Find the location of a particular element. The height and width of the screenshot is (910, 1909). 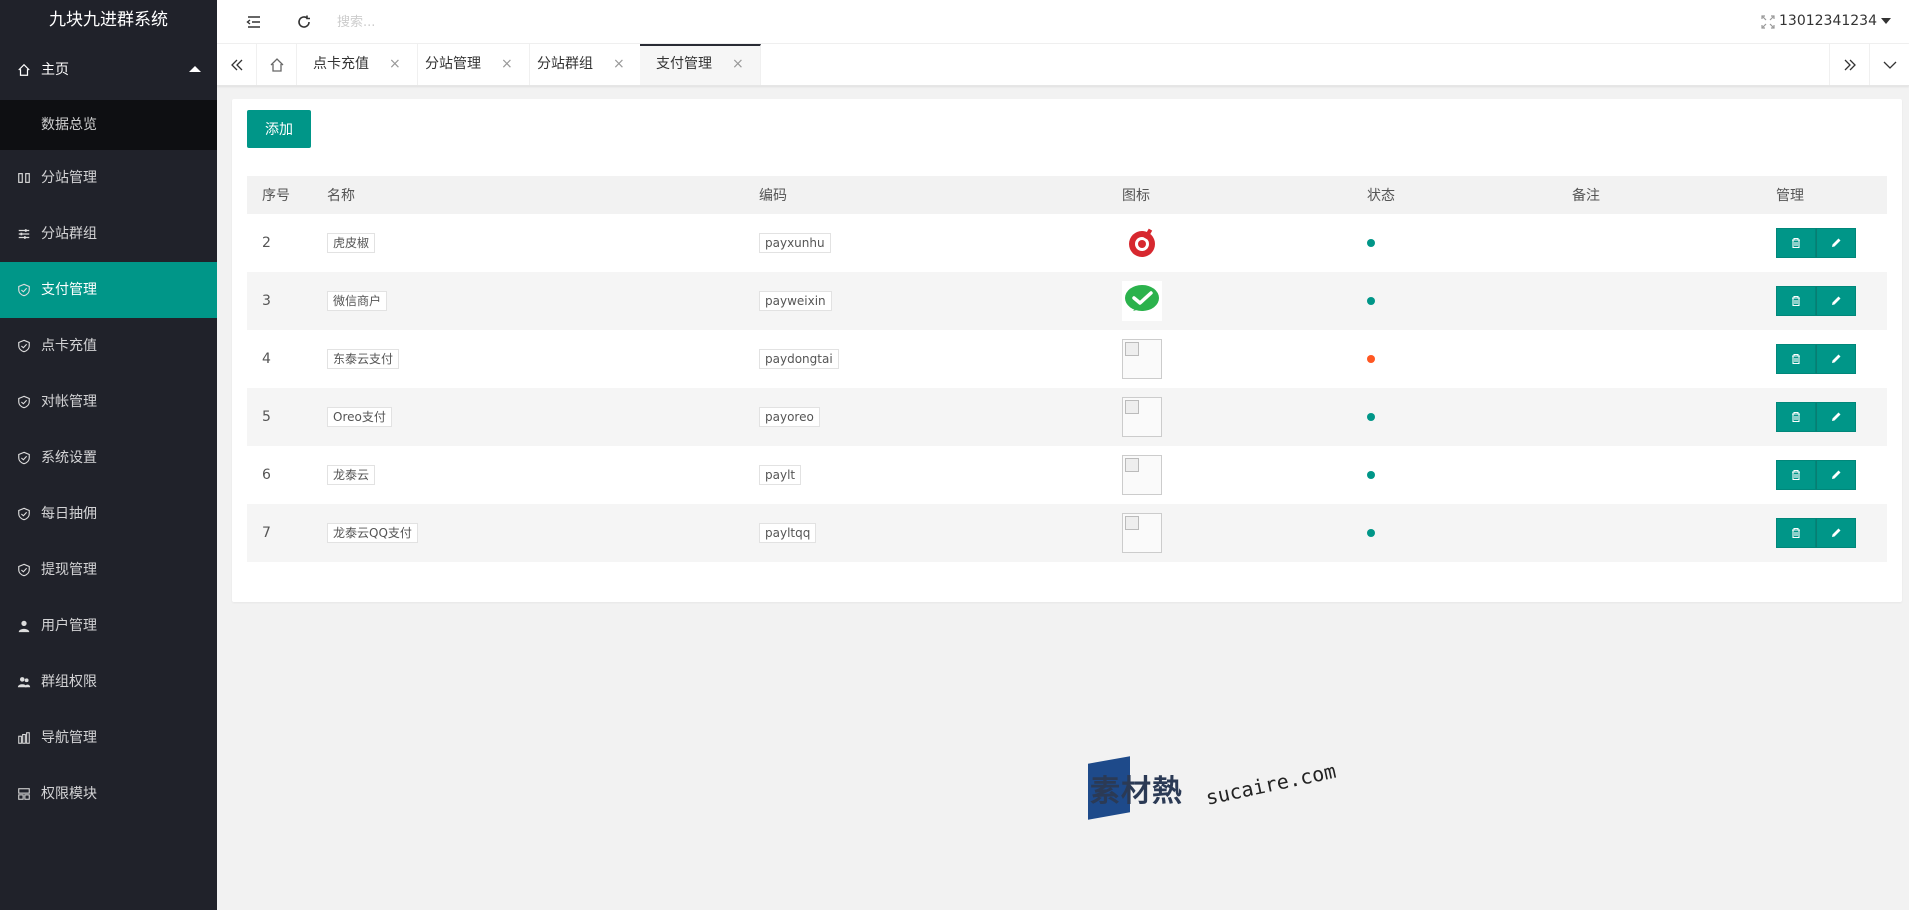

sidebar-item-label: 权限模块 is located at coordinates (69, 794).